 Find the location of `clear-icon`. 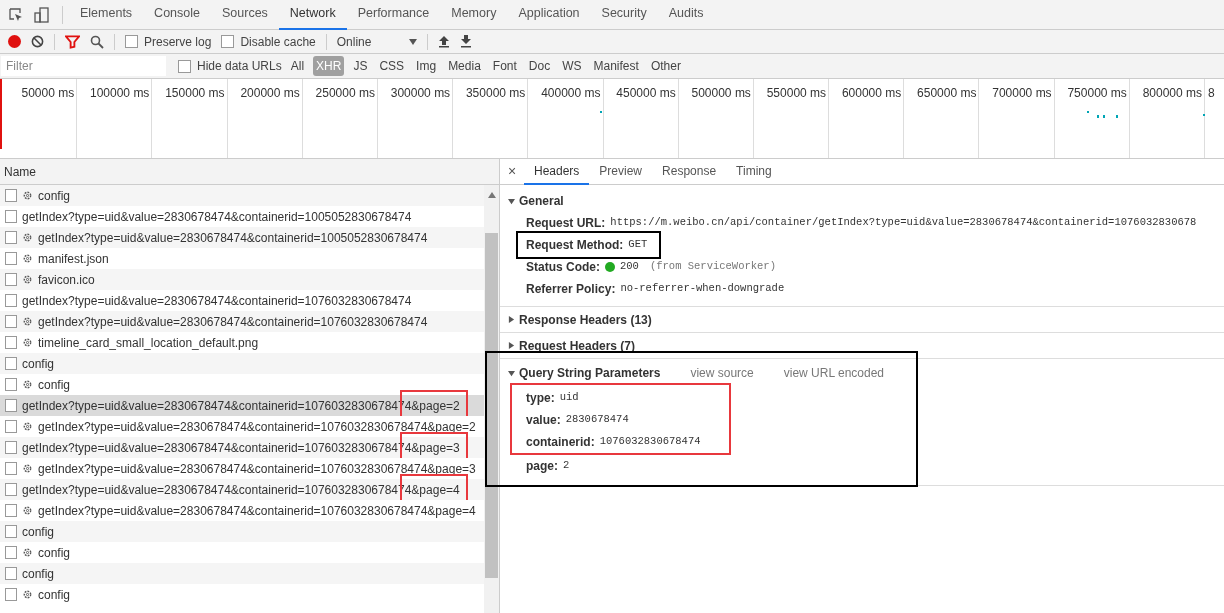

clear-icon is located at coordinates (37, 41).